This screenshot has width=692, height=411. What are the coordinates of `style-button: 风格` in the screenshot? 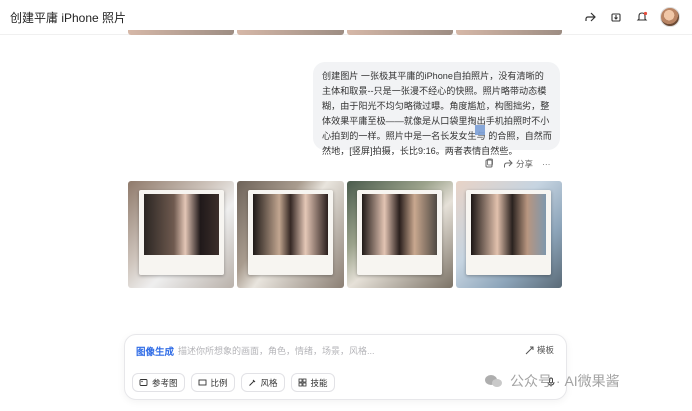 It's located at (262, 382).